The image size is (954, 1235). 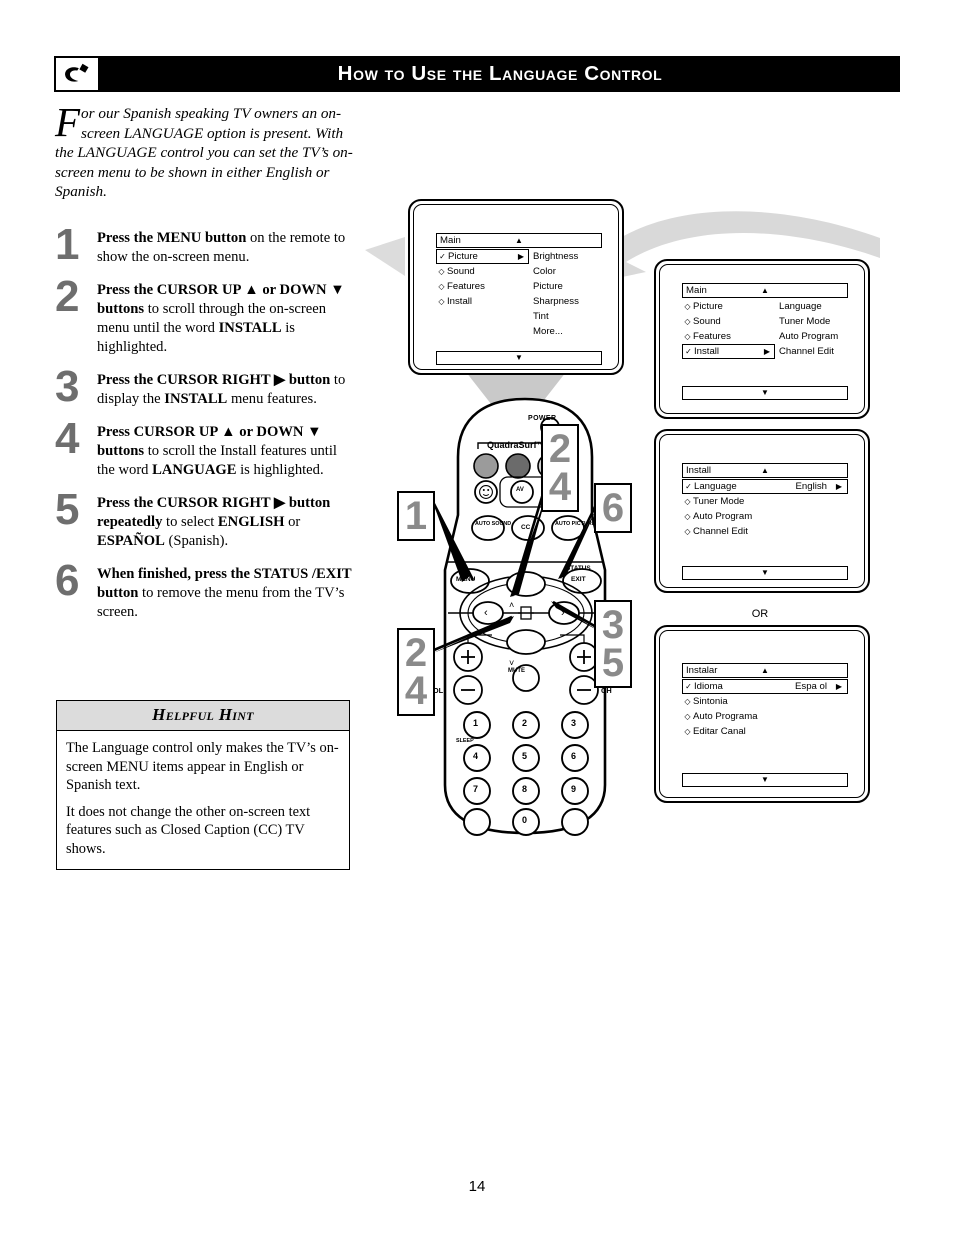 I want to click on remote-key-8: 8, so click(x=524, y=789).